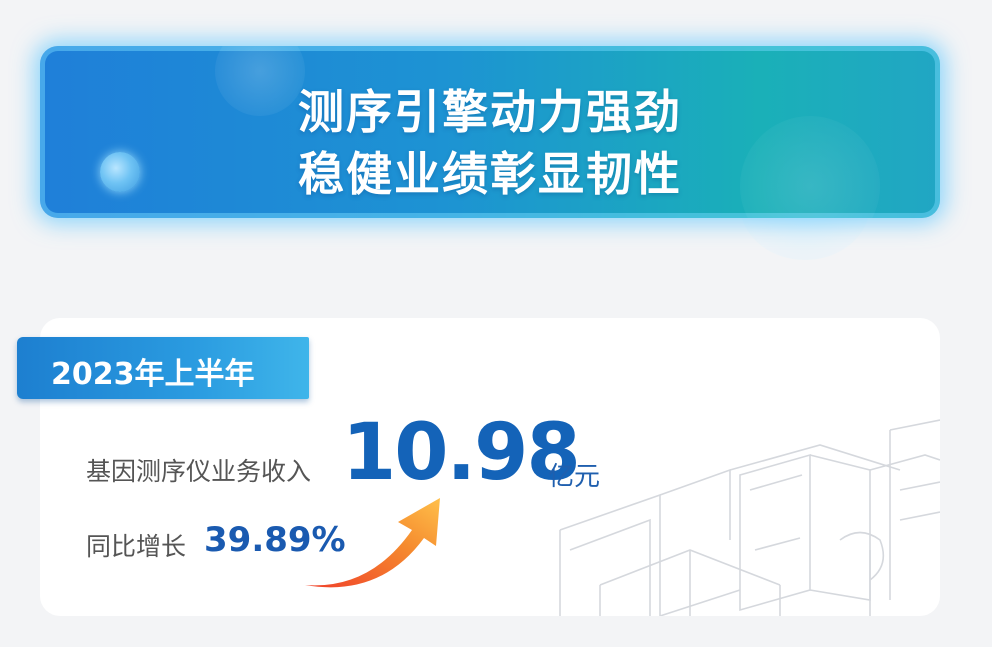 The height and width of the screenshot is (647, 992). Describe the element at coordinates (372, 543) in the screenshot. I see `growth-arrow-icon` at that location.